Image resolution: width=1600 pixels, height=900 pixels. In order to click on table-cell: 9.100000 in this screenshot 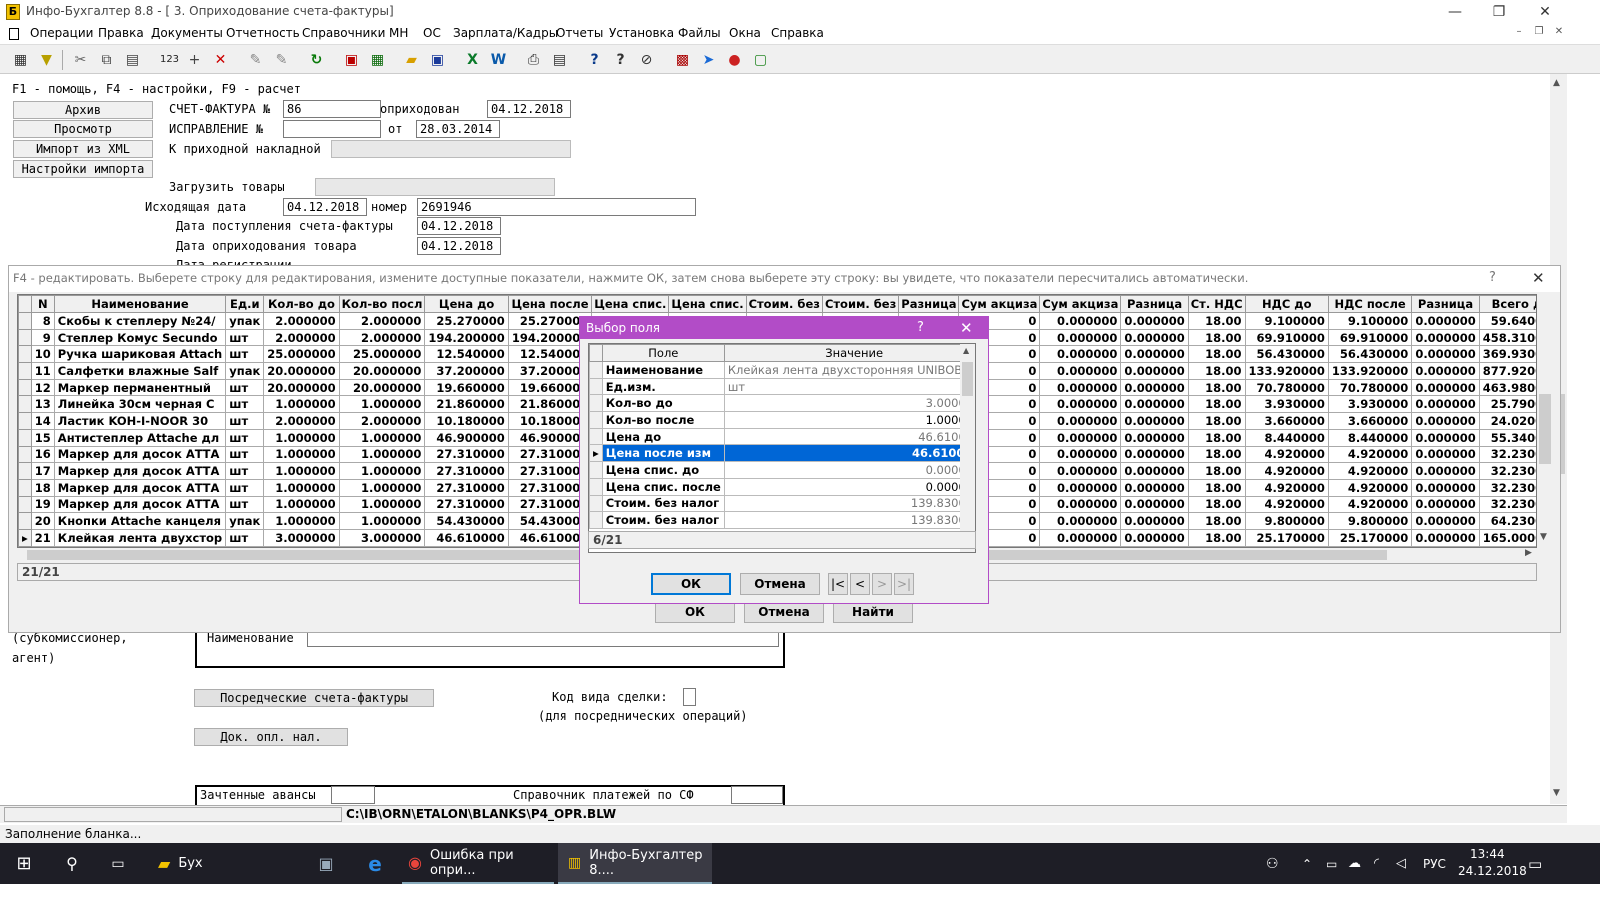, I will do `click(1286, 321)`.